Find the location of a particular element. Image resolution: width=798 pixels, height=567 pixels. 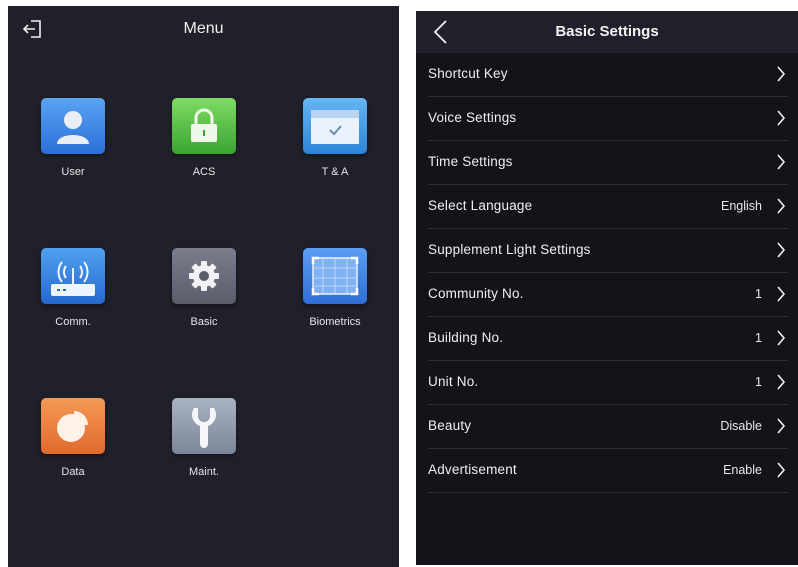

settings-row-unit-no: Unit No. 1 is located at coordinates (608, 383).